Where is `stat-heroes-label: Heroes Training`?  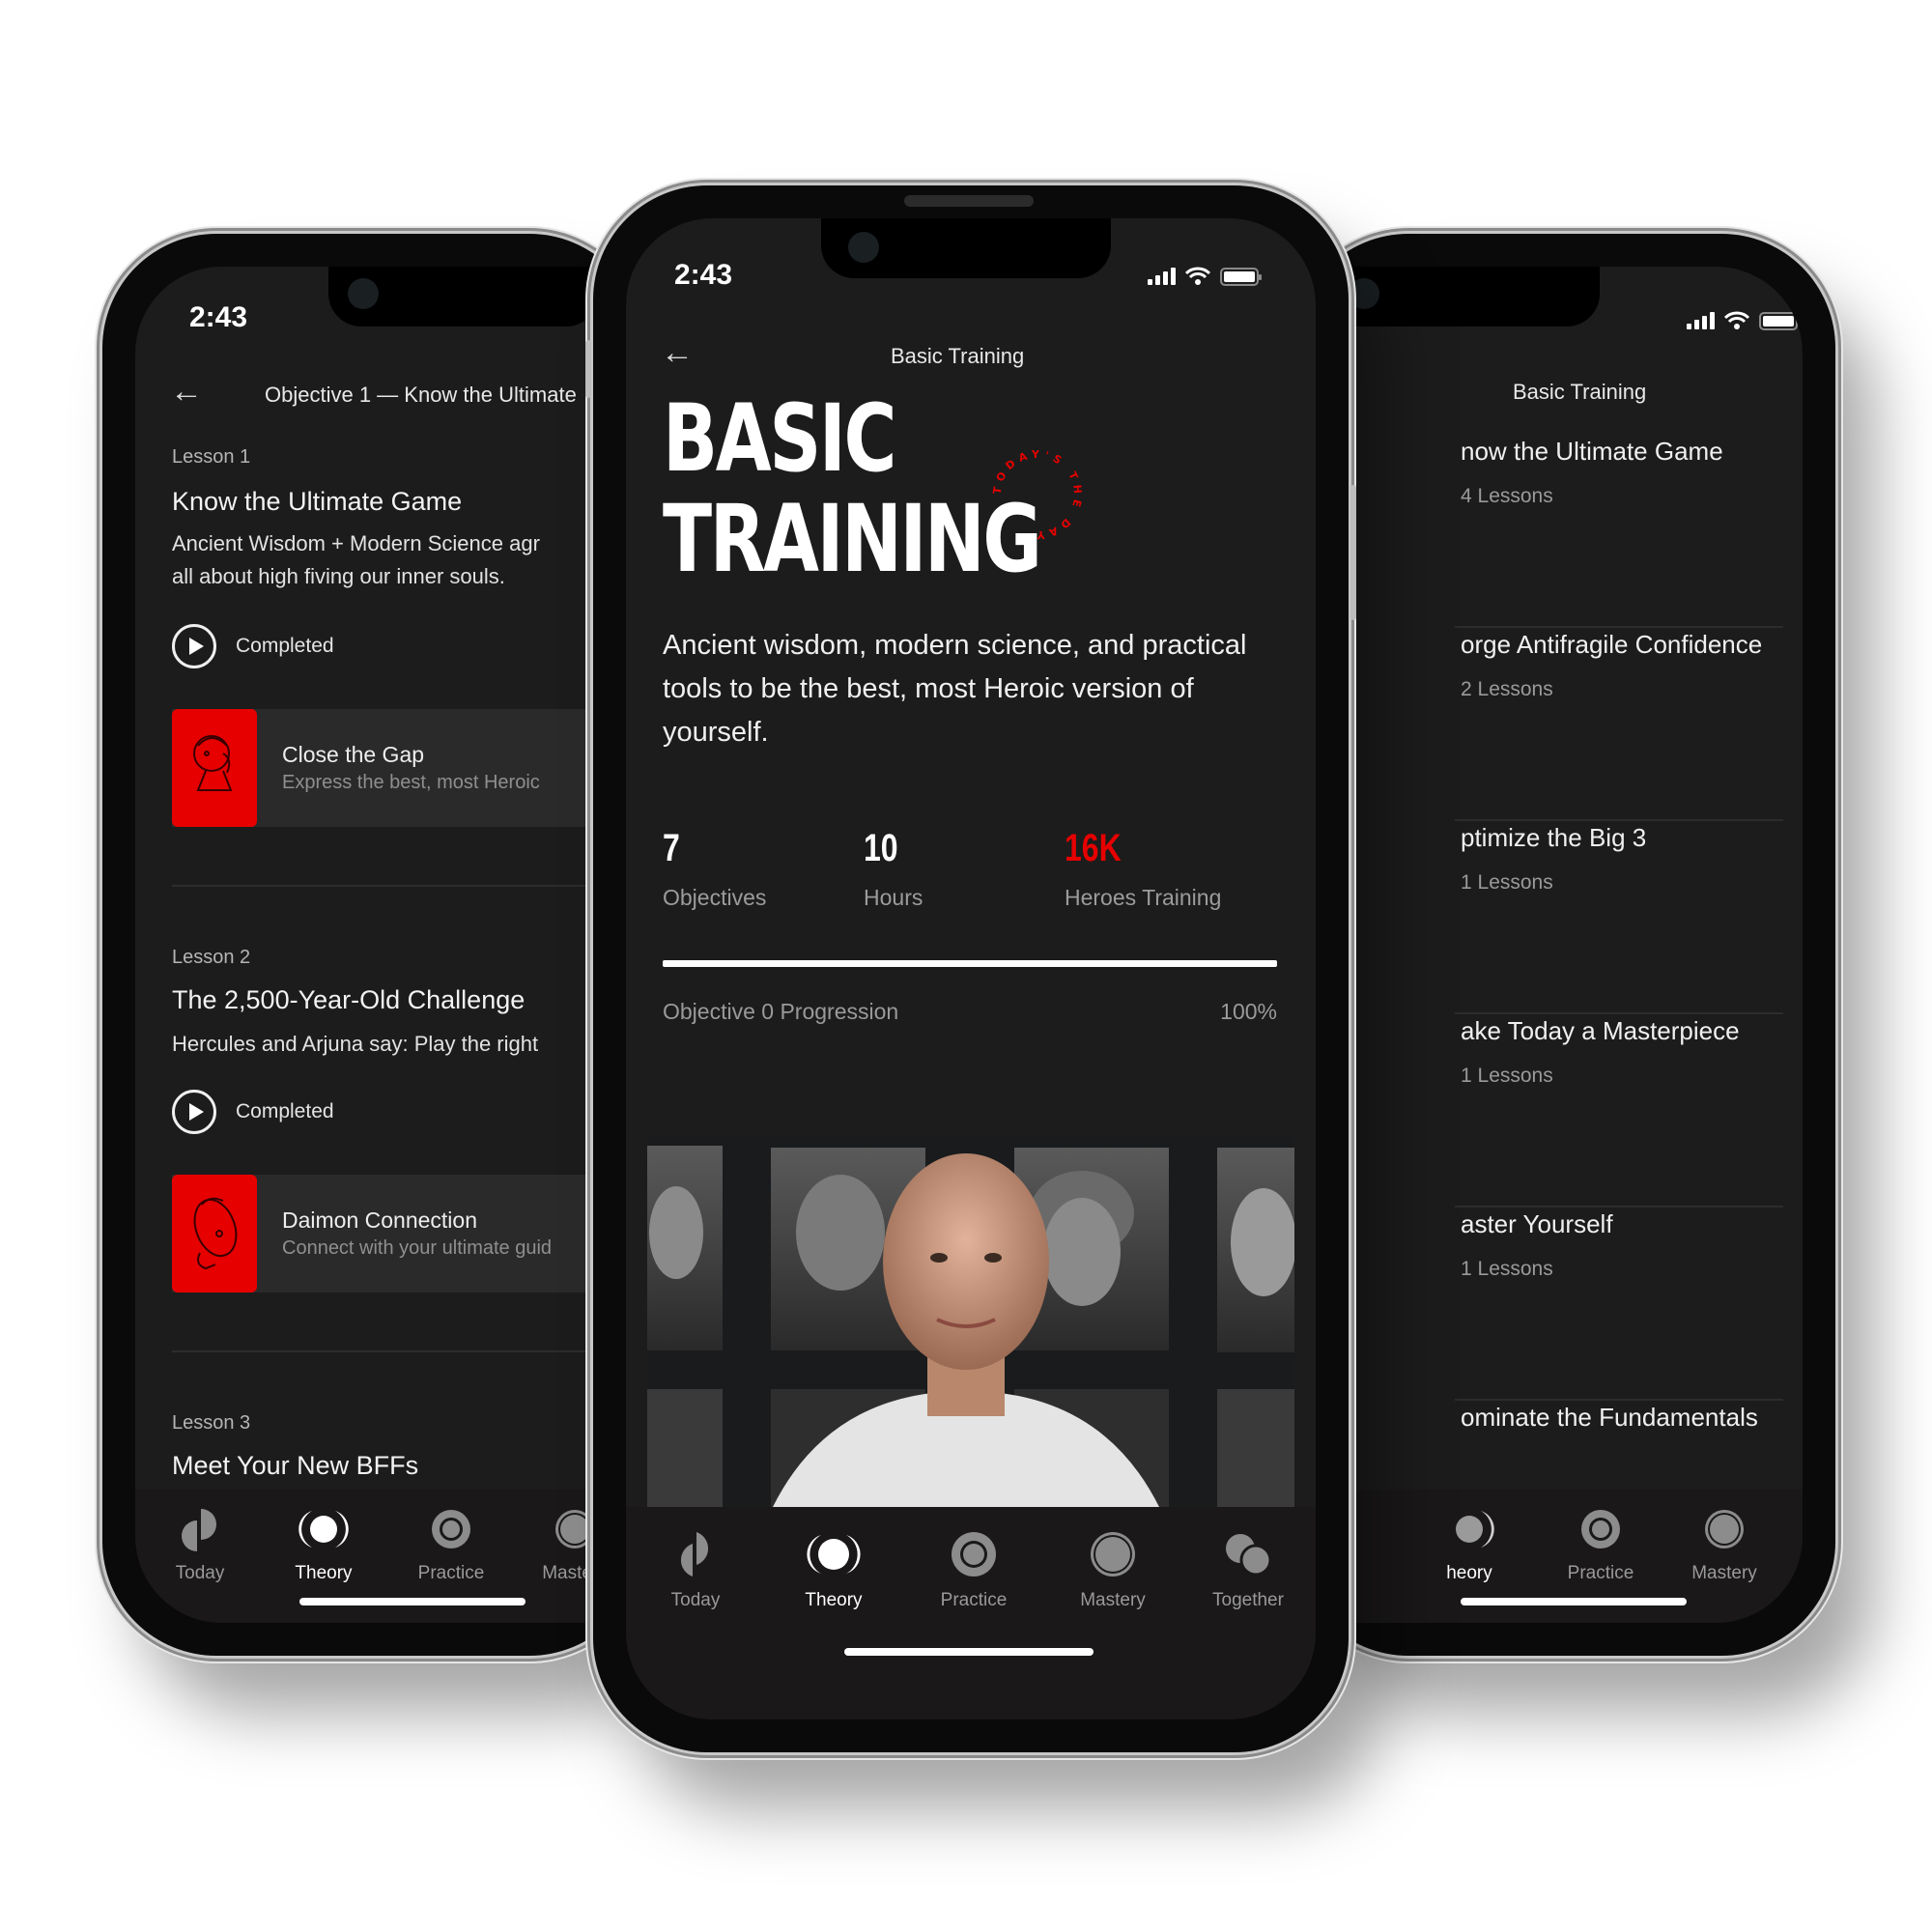 stat-heroes-label: Heroes Training is located at coordinates (1143, 897).